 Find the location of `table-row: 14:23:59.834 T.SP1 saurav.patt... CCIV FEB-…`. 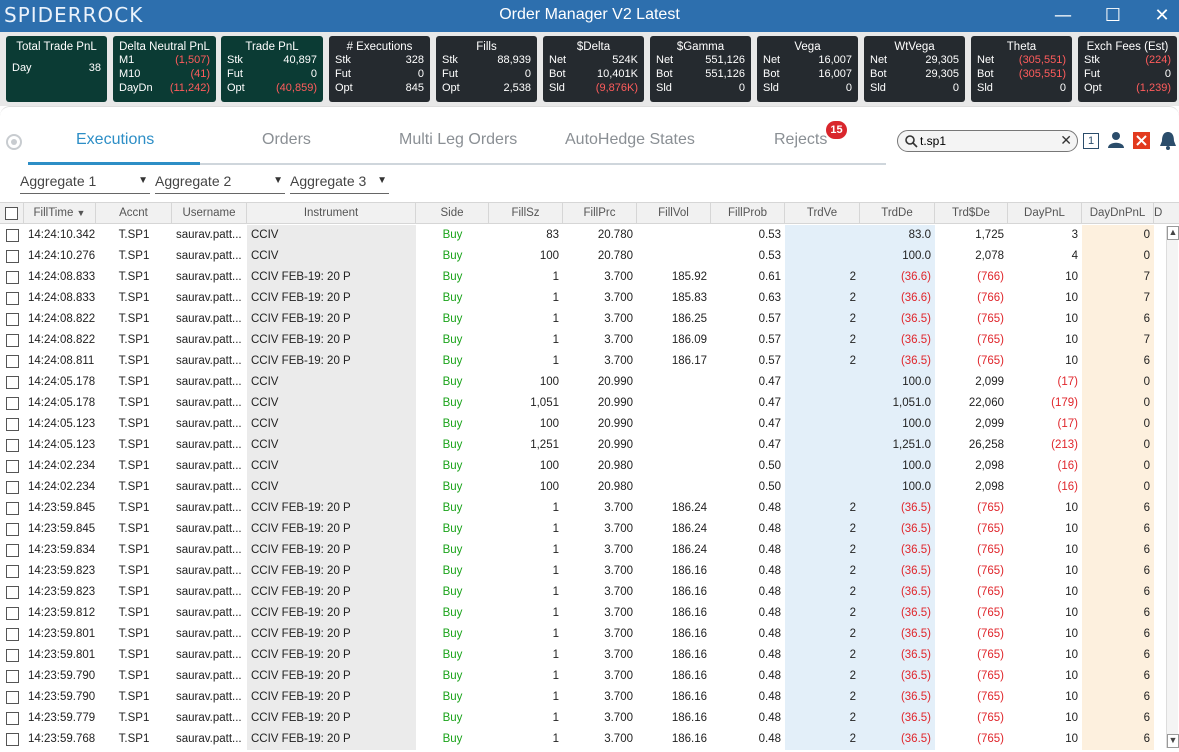

table-row: 14:23:59.834 T.SP1 saurav.patt... CCIV FEB-… is located at coordinates (589, 550).